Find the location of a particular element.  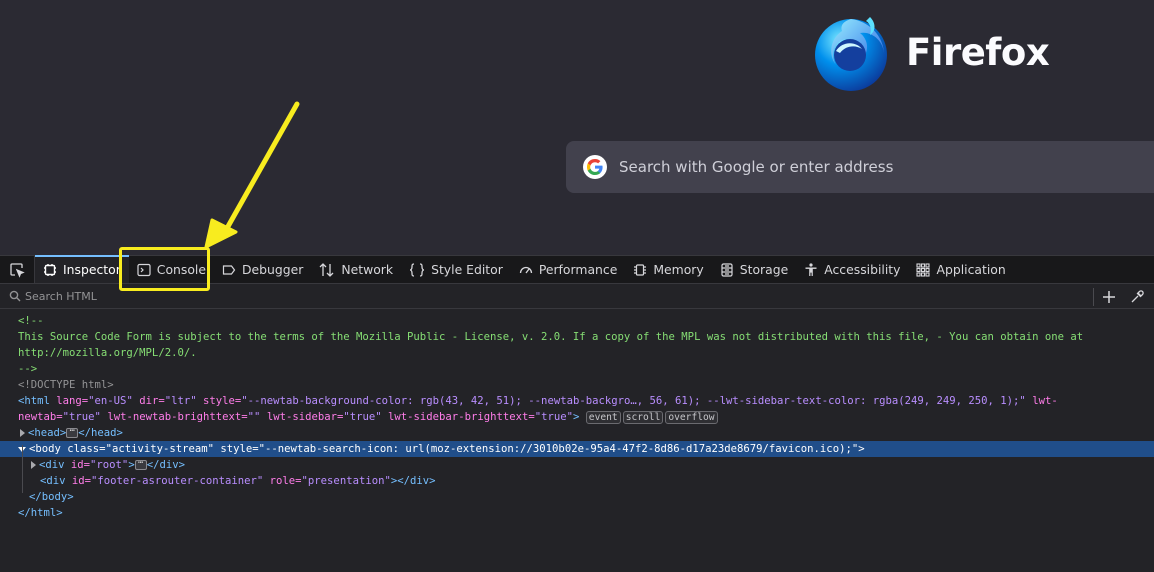

tab-storage: Storage is located at coordinates (754, 269).